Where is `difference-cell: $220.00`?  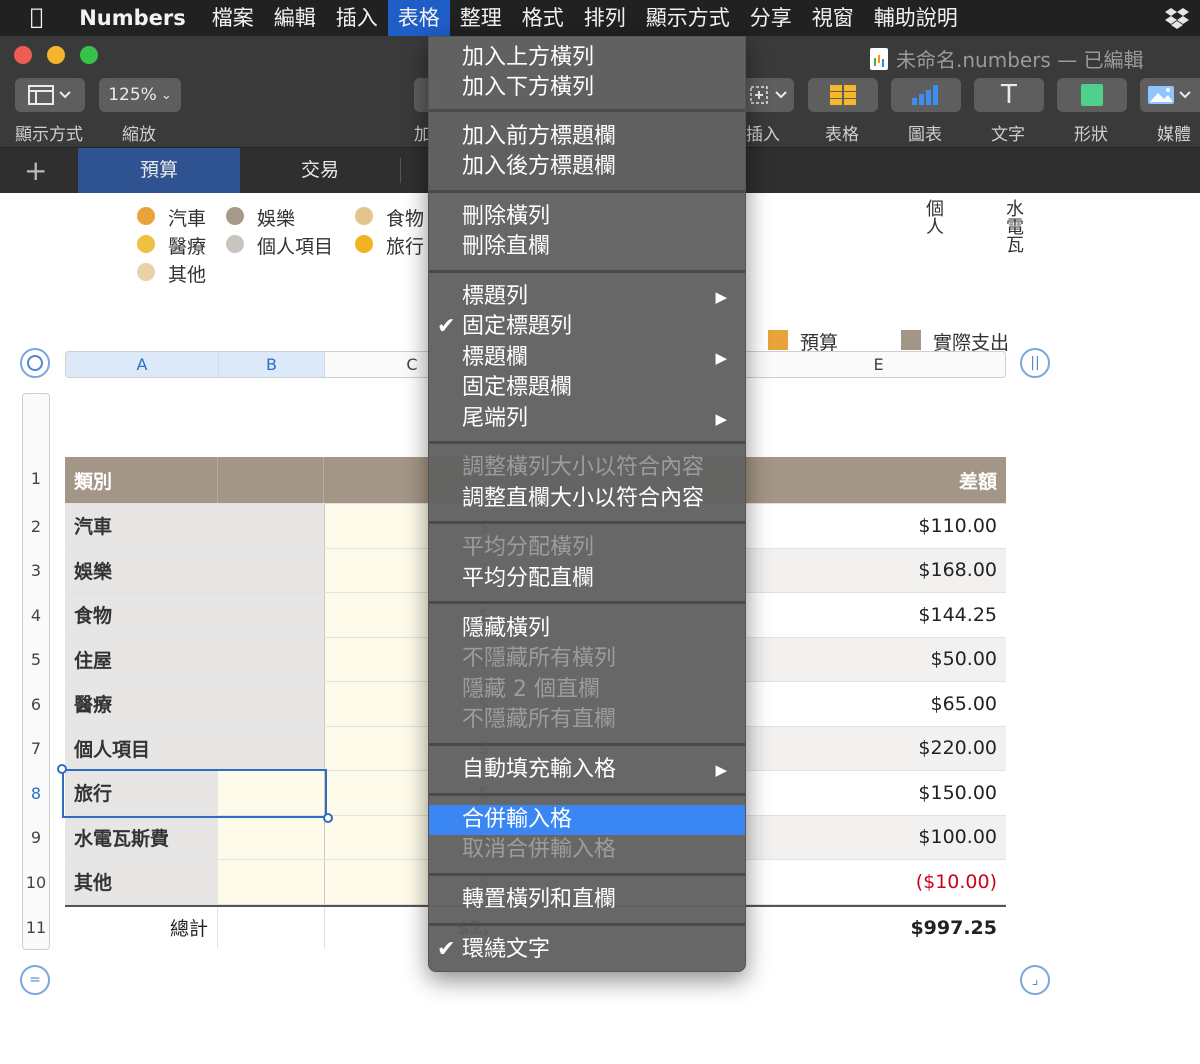 difference-cell: $220.00 is located at coordinates (878, 749).